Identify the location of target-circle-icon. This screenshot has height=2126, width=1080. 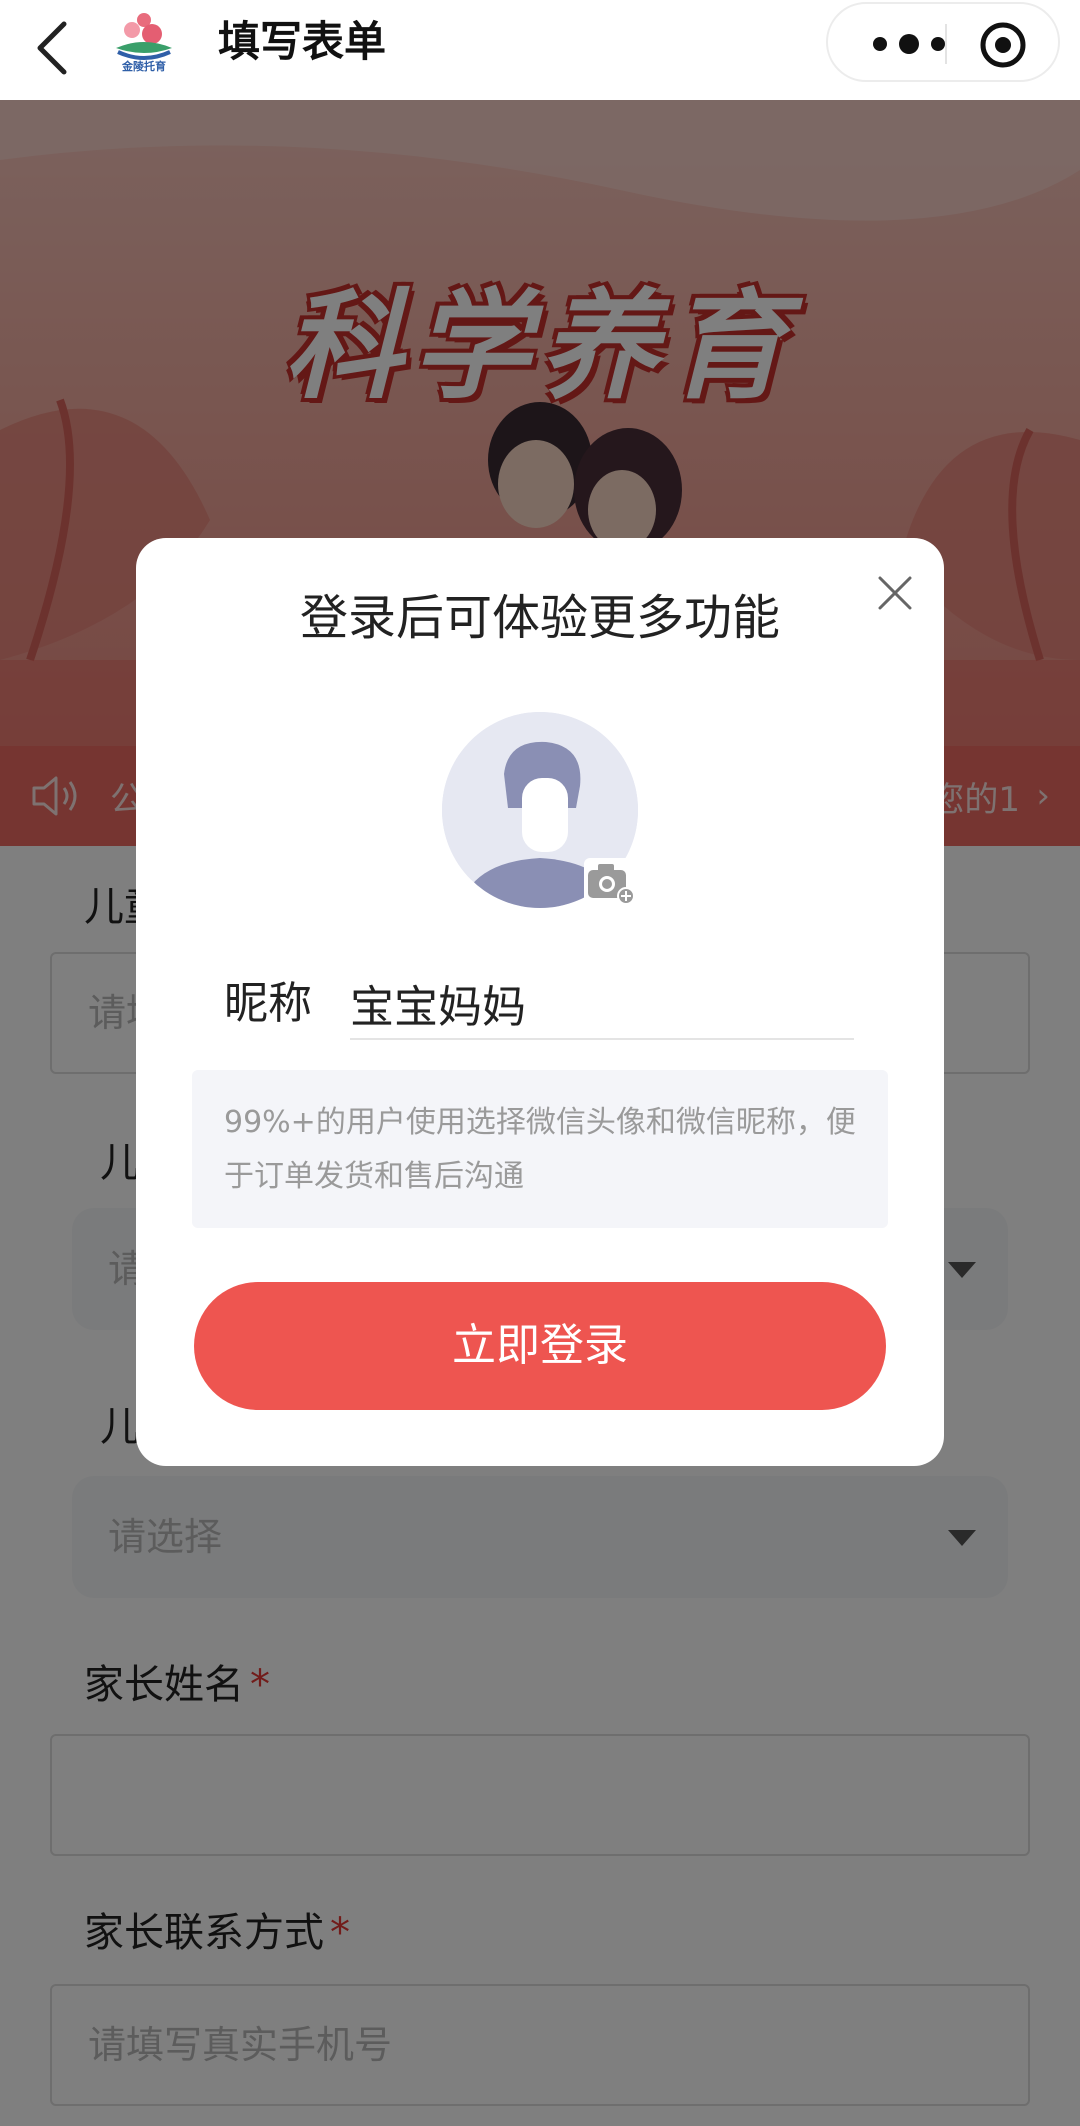
(1003, 45).